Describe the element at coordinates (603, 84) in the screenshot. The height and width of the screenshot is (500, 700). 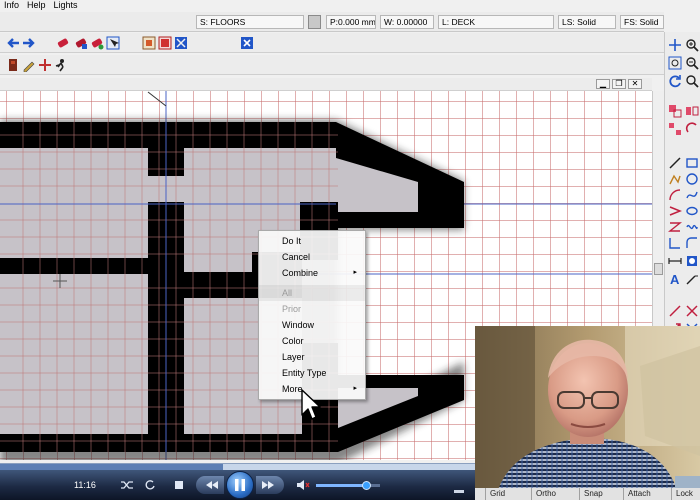
I see `minimize-button: ▁` at that location.